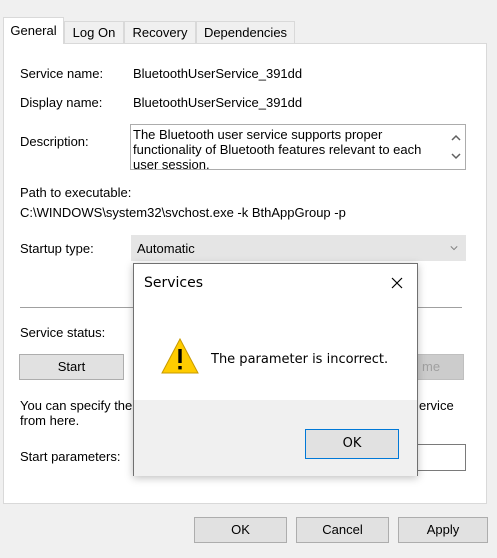 This screenshot has height=558, width=497. Describe the element at coordinates (352, 444) in the screenshot. I see `dialog-ok-button: OK` at that location.